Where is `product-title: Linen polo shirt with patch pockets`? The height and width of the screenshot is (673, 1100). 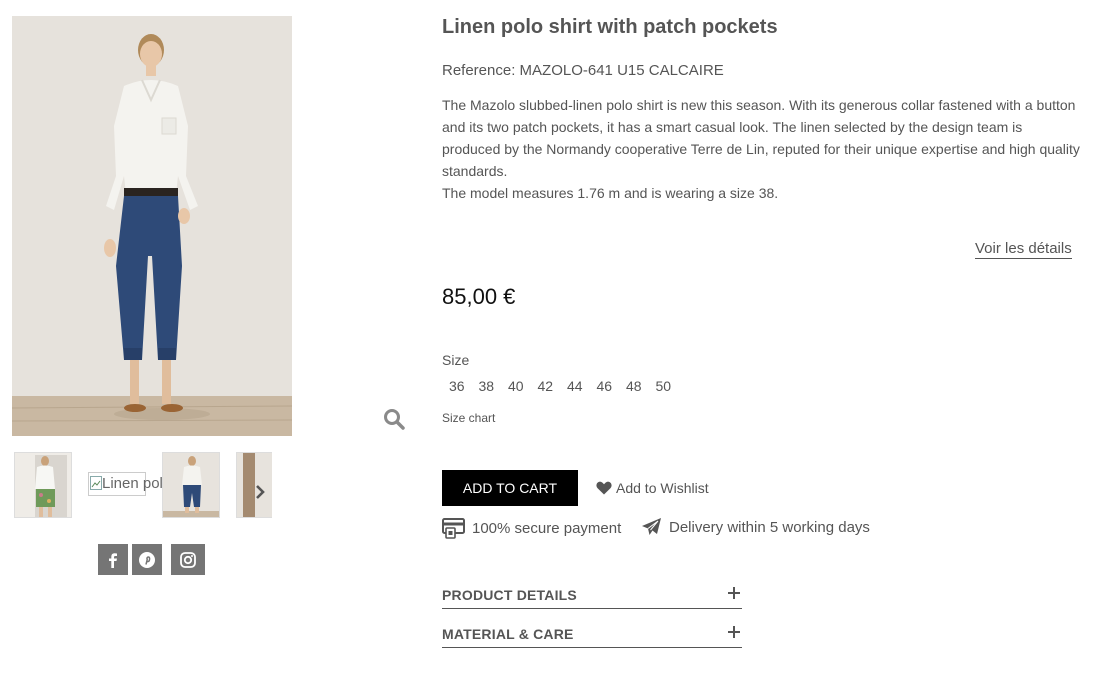 product-title: Linen polo shirt with patch pockets is located at coordinates (610, 27).